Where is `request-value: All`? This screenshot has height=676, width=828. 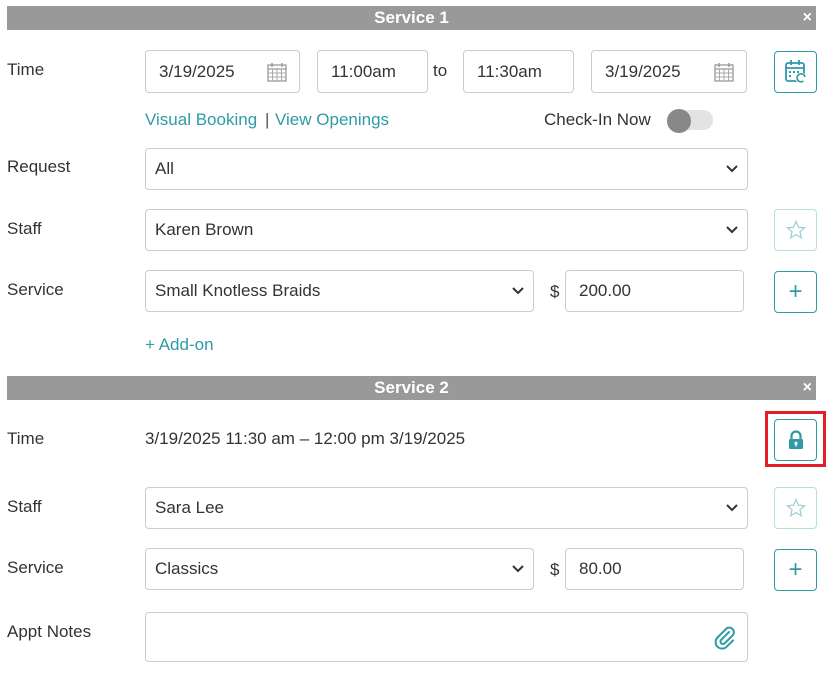 request-value: All is located at coordinates (164, 168).